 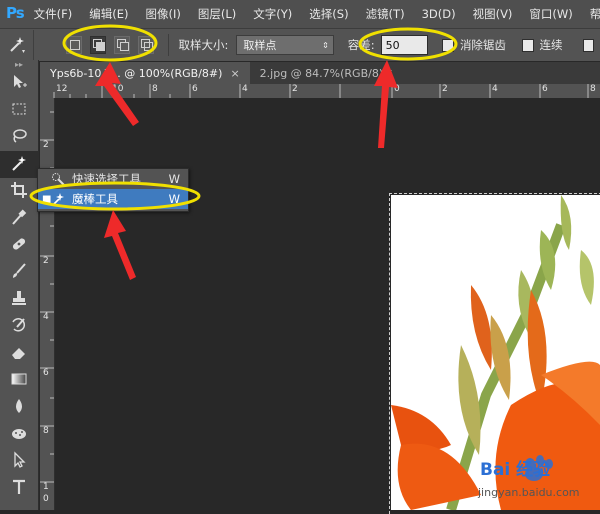 I want to click on quick-selection-tool-item: 快速选择工具 W, so click(x=113, y=179).